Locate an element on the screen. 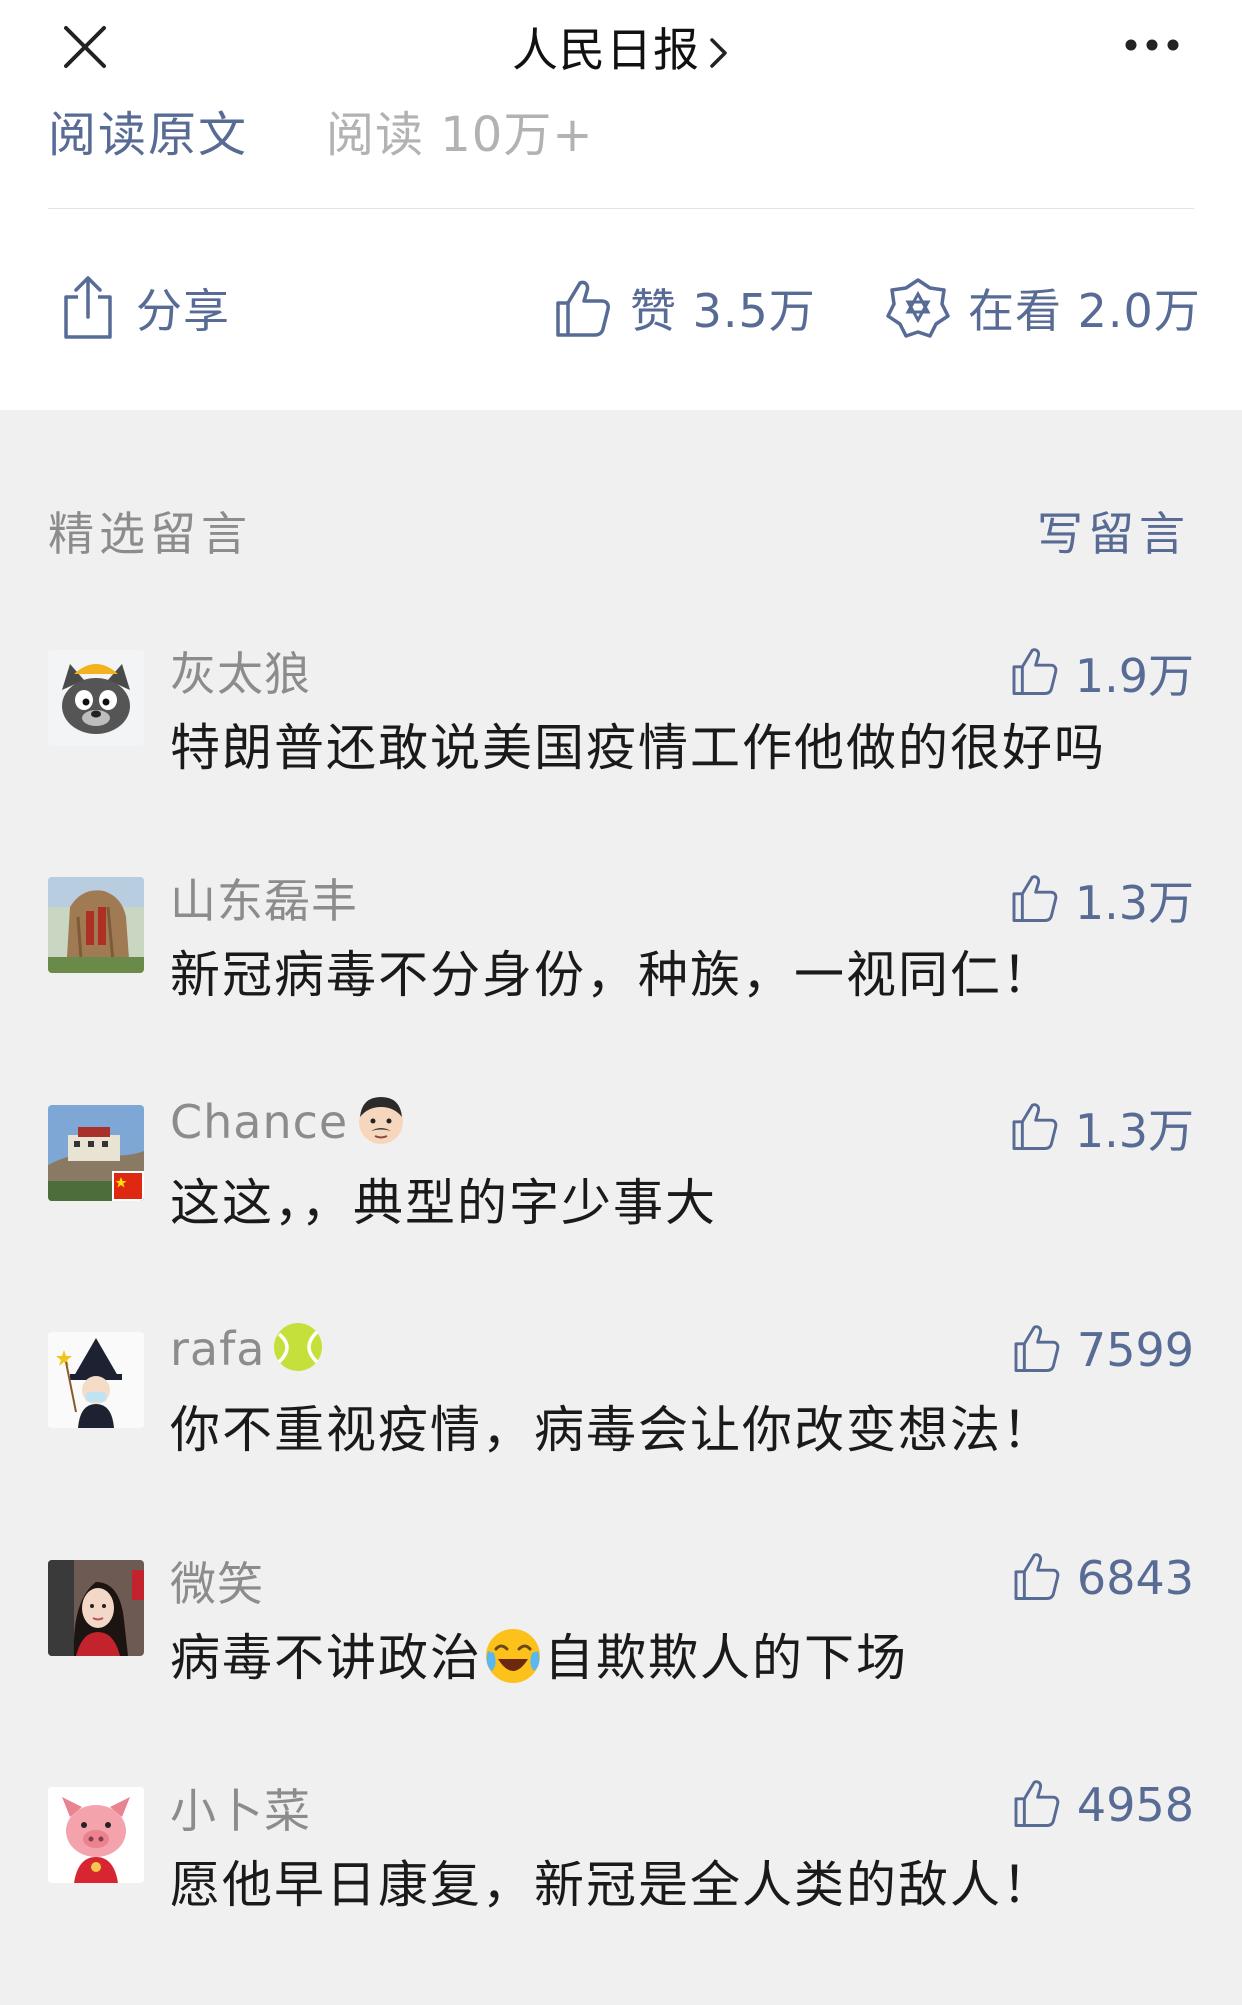  account-name: 人民日报 is located at coordinates (606, 50).